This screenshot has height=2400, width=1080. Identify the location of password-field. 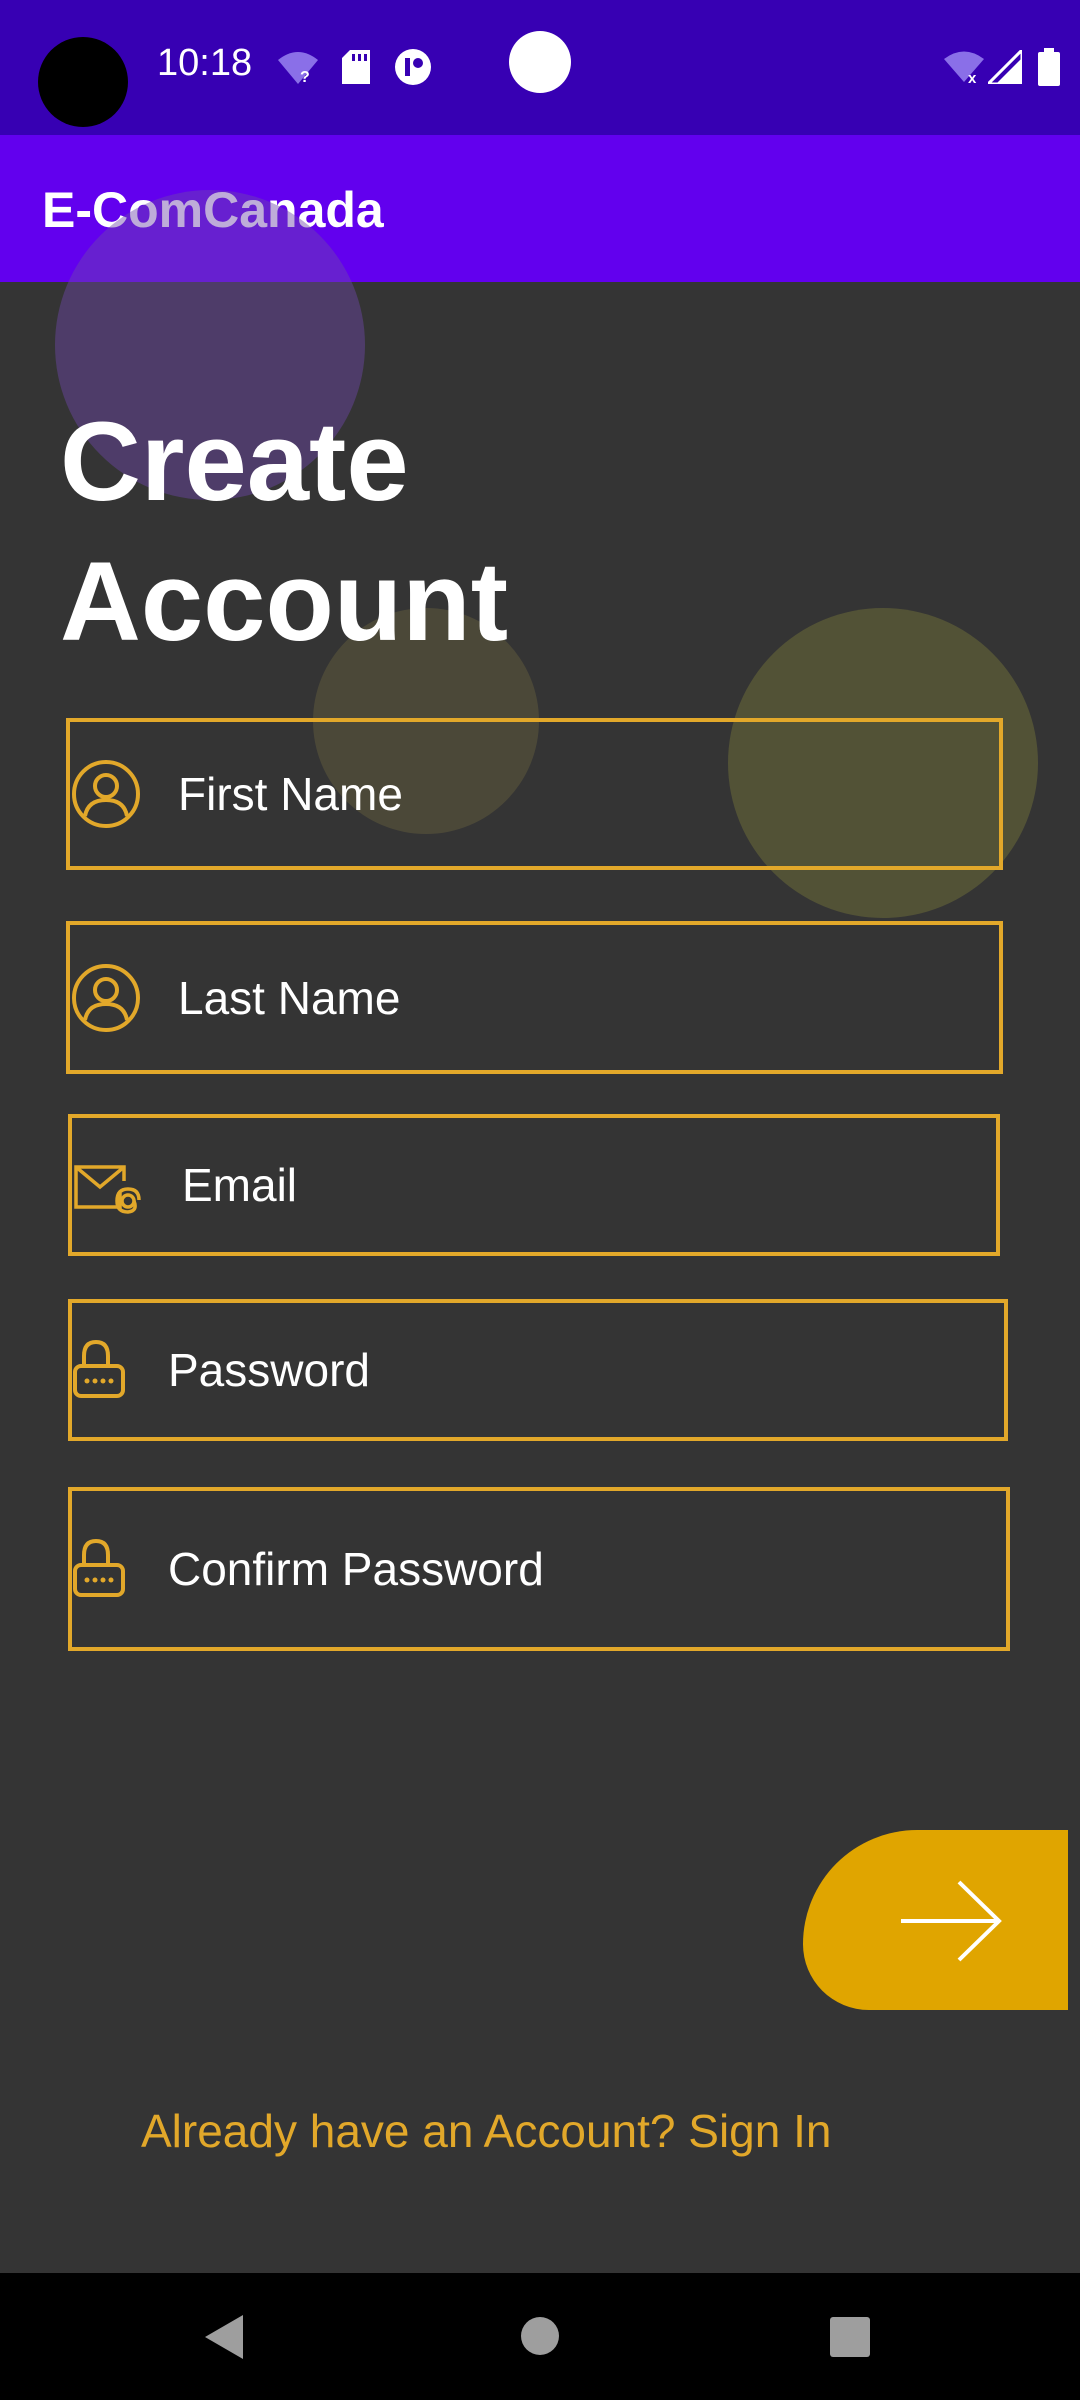
(538, 1370).